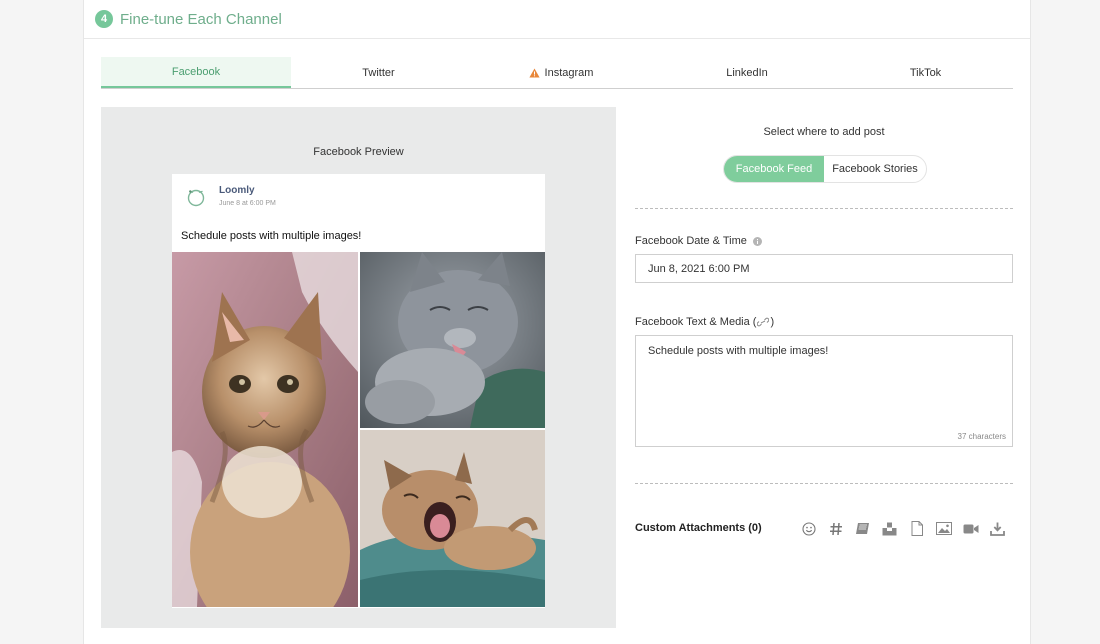 The width and height of the screenshot is (1100, 644). What do you see at coordinates (772, 322) in the screenshot?
I see `text-field-label-end: )` at bounding box center [772, 322].